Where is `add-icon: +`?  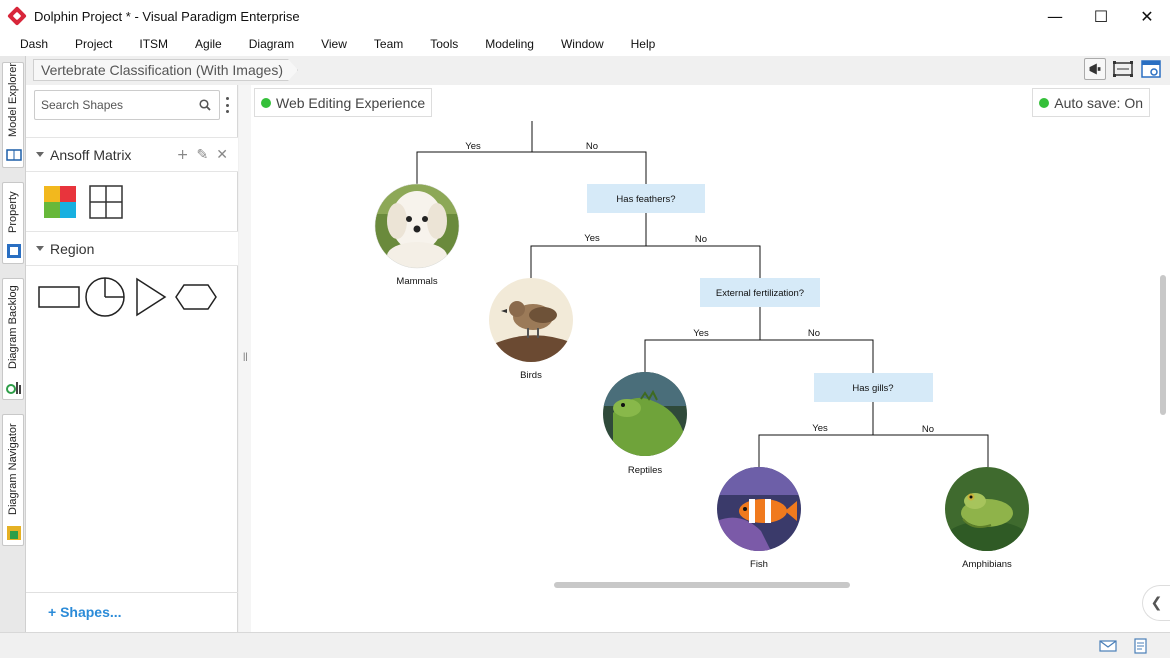
add-icon: + is located at coordinates (183, 155).